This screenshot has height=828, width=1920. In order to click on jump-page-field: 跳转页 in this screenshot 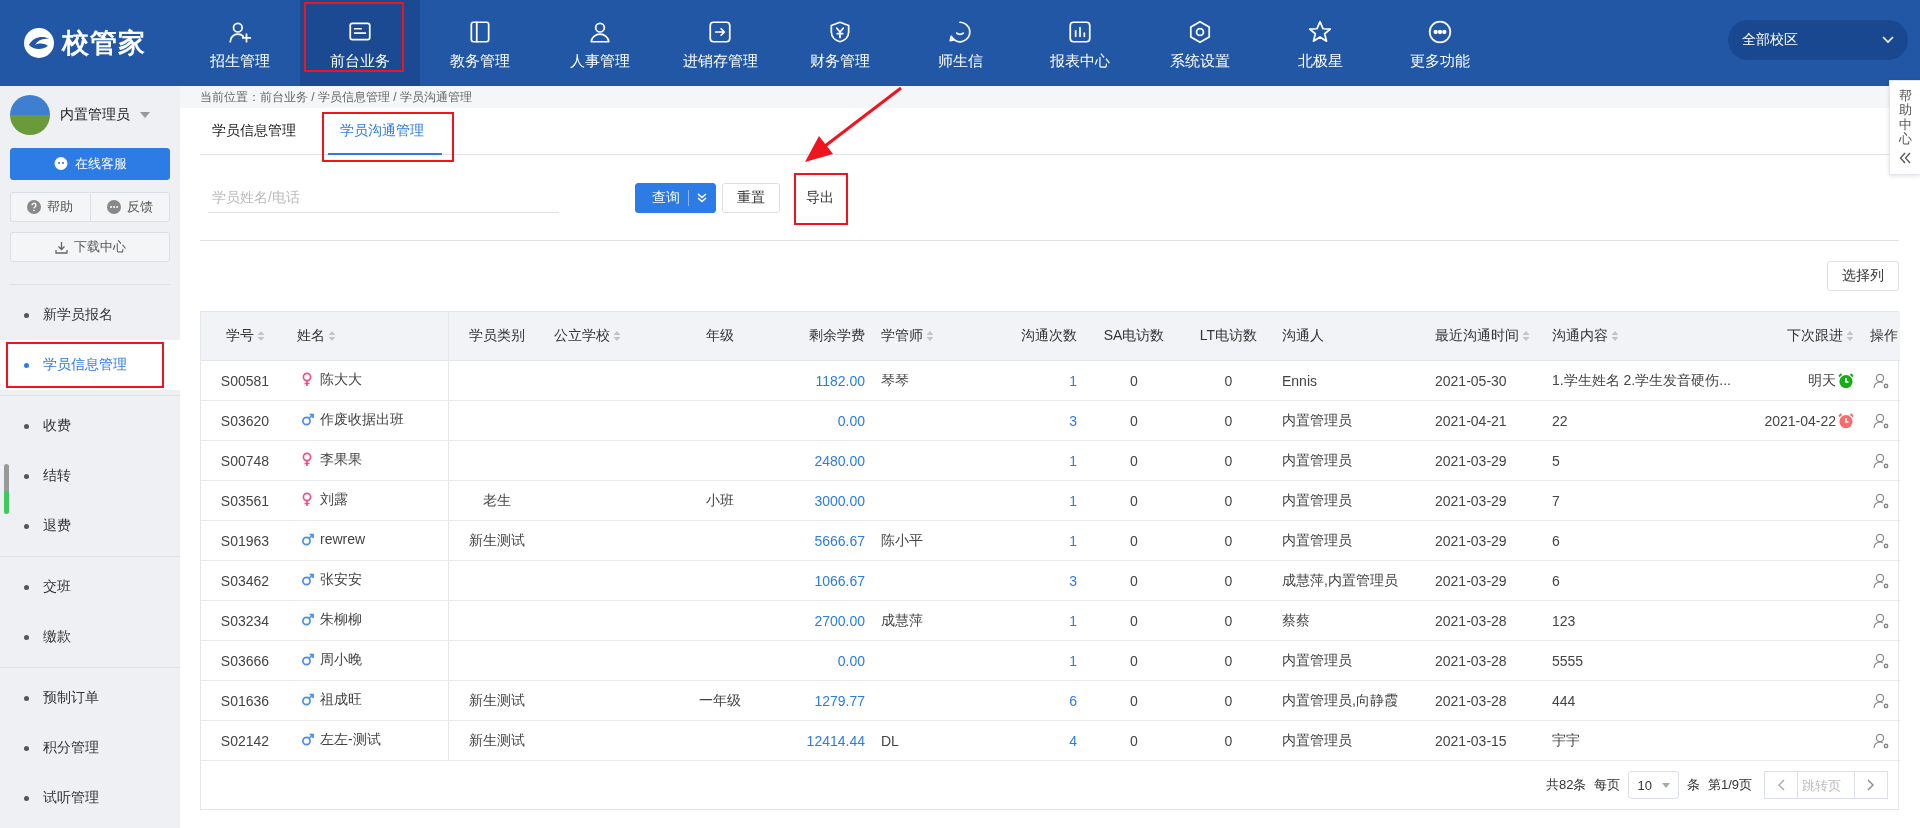, I will do `click(1826, 785)`.